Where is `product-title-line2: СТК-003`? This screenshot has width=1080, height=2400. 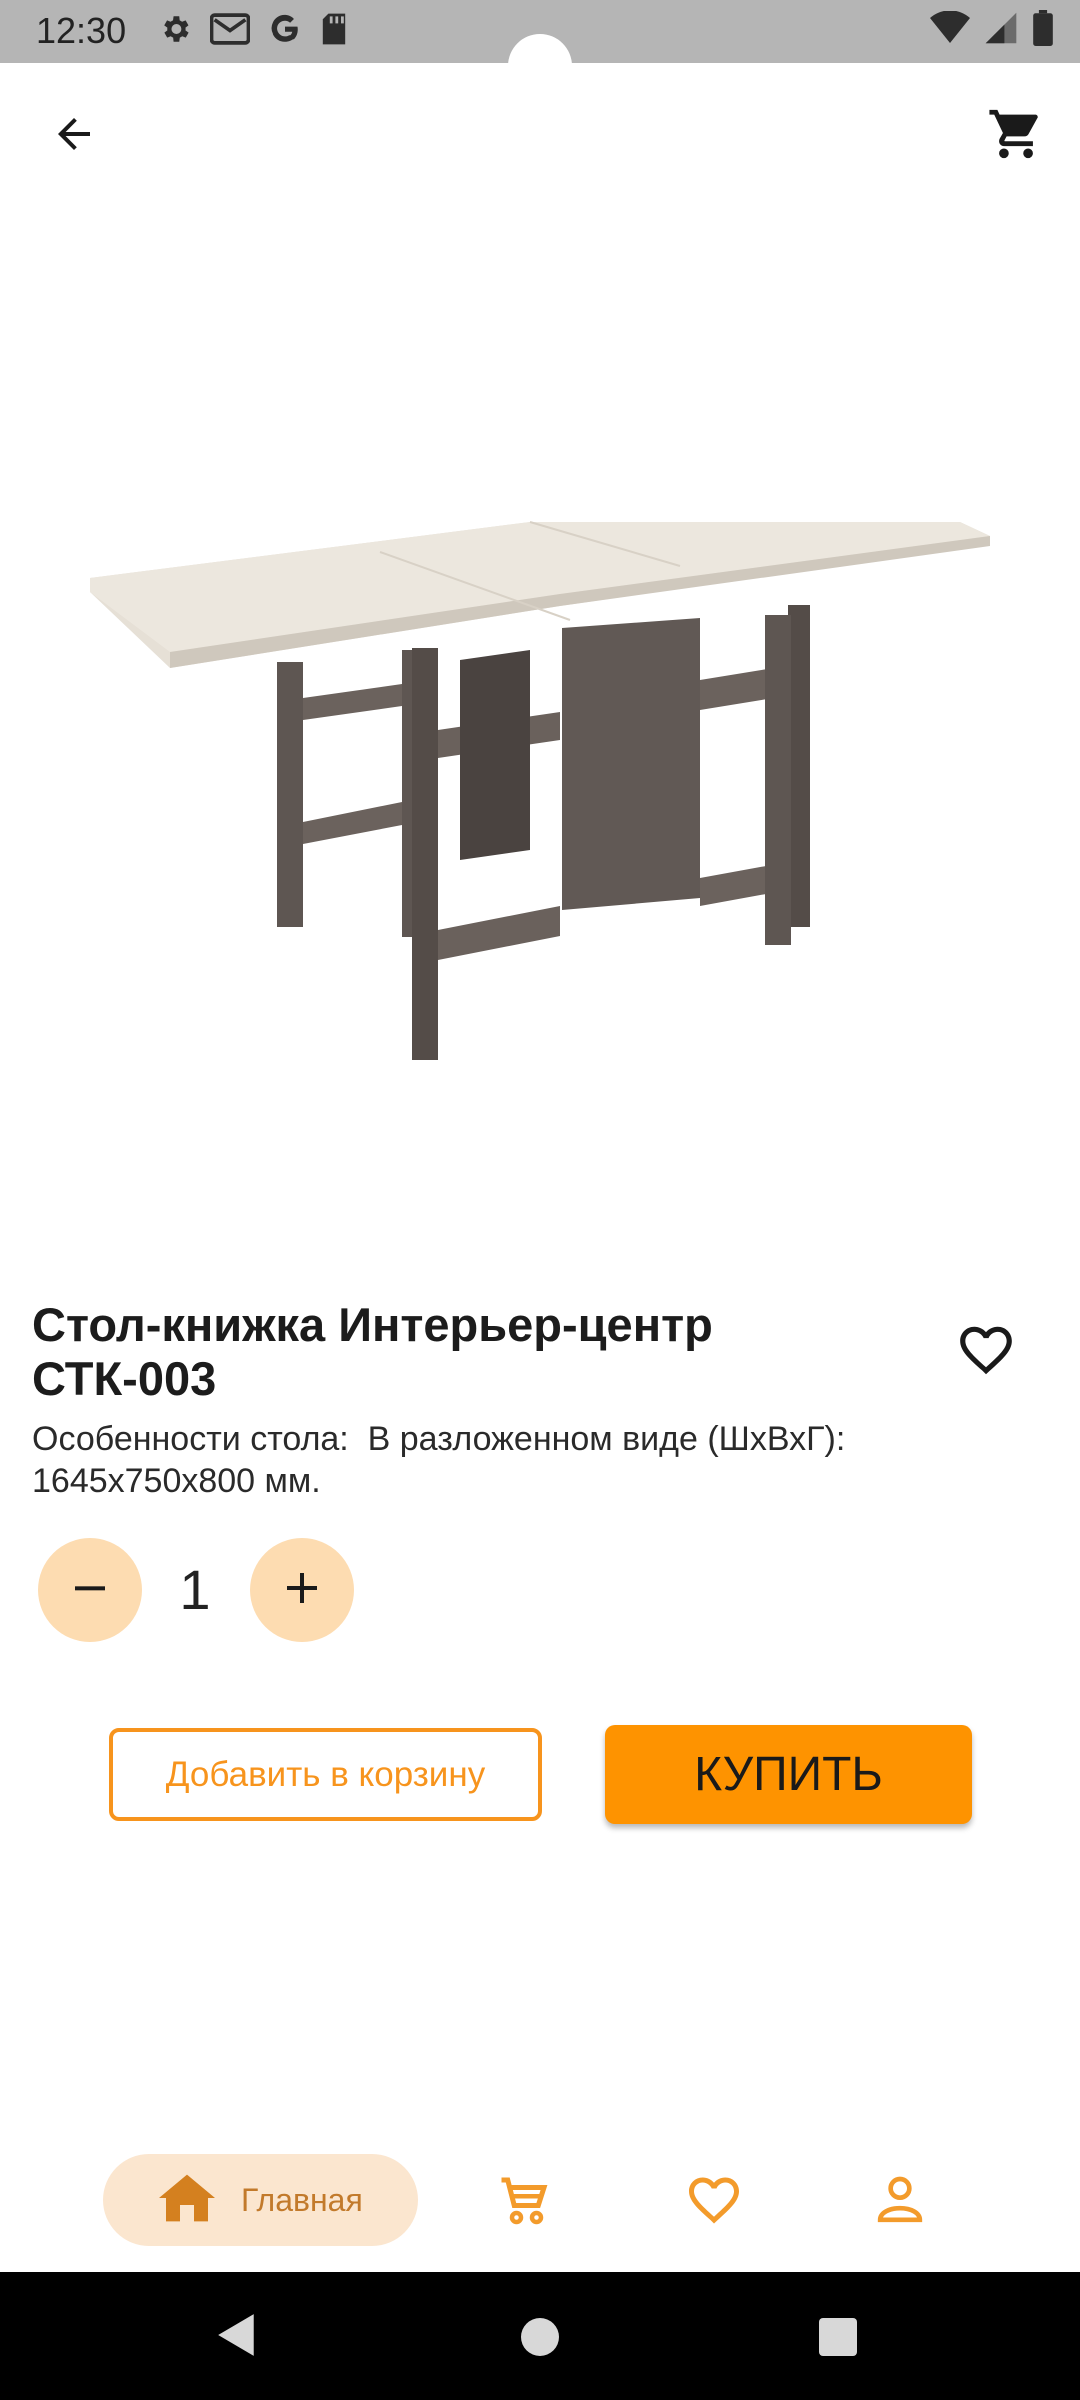 product-title-line2: СТК-003 is located at coordinates (124, 1378).